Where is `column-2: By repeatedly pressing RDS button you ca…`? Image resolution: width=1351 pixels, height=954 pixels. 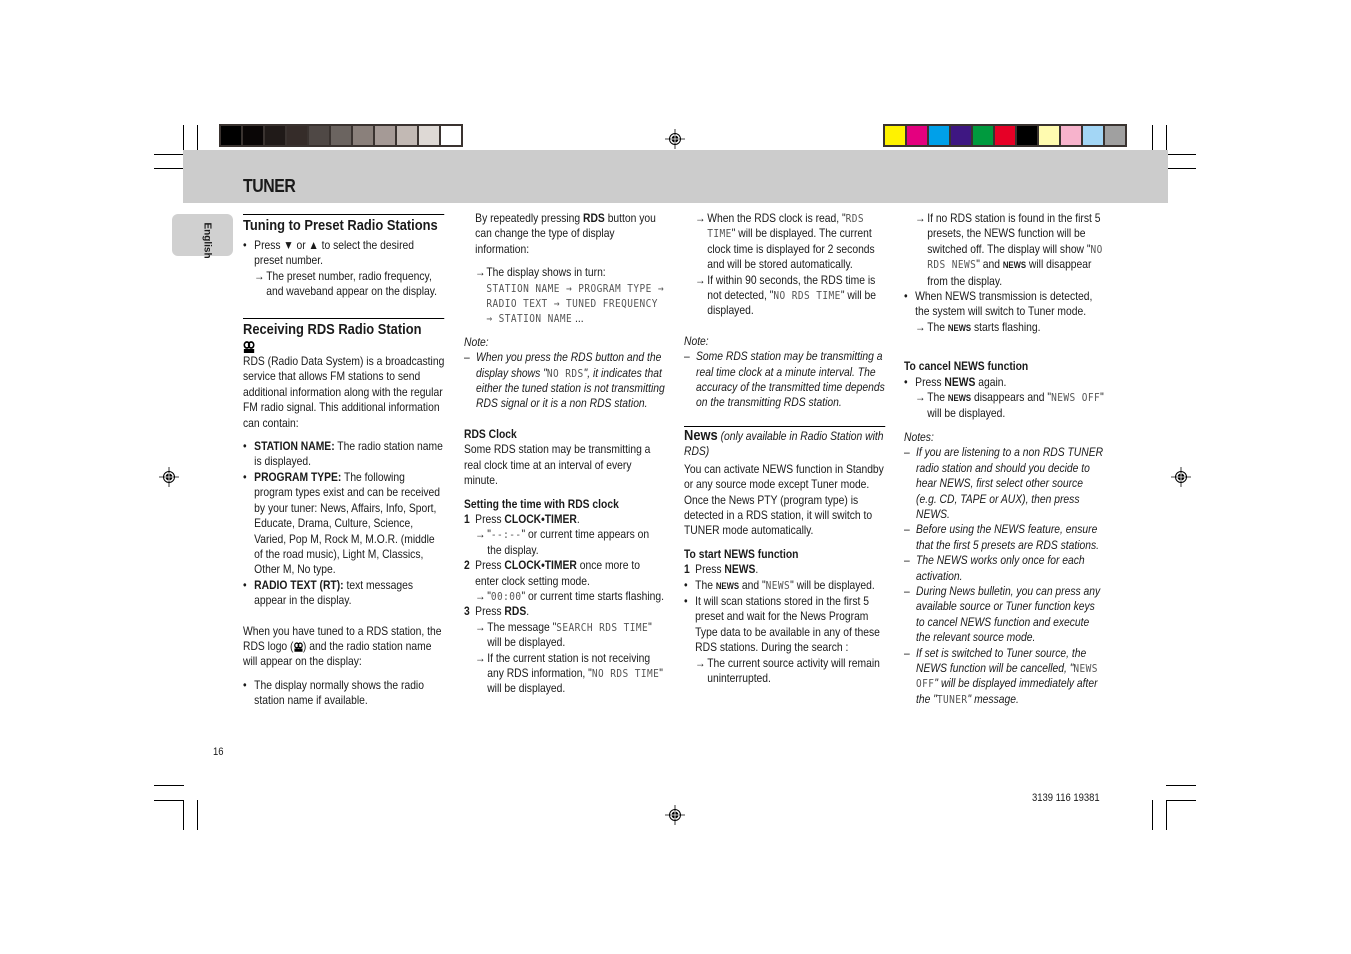 column-2: By repeatedly pressing RDS button you ca… is located at coordinates (565, 454).